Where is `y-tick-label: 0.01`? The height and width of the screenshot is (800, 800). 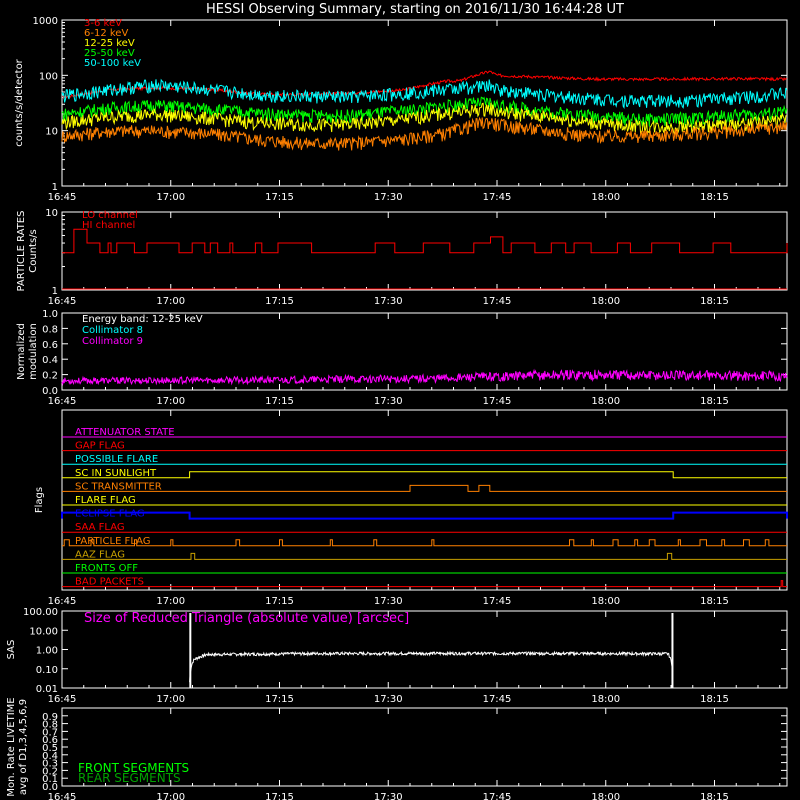
y-tick-label: 0.01 is located at coordinates (47, 689).